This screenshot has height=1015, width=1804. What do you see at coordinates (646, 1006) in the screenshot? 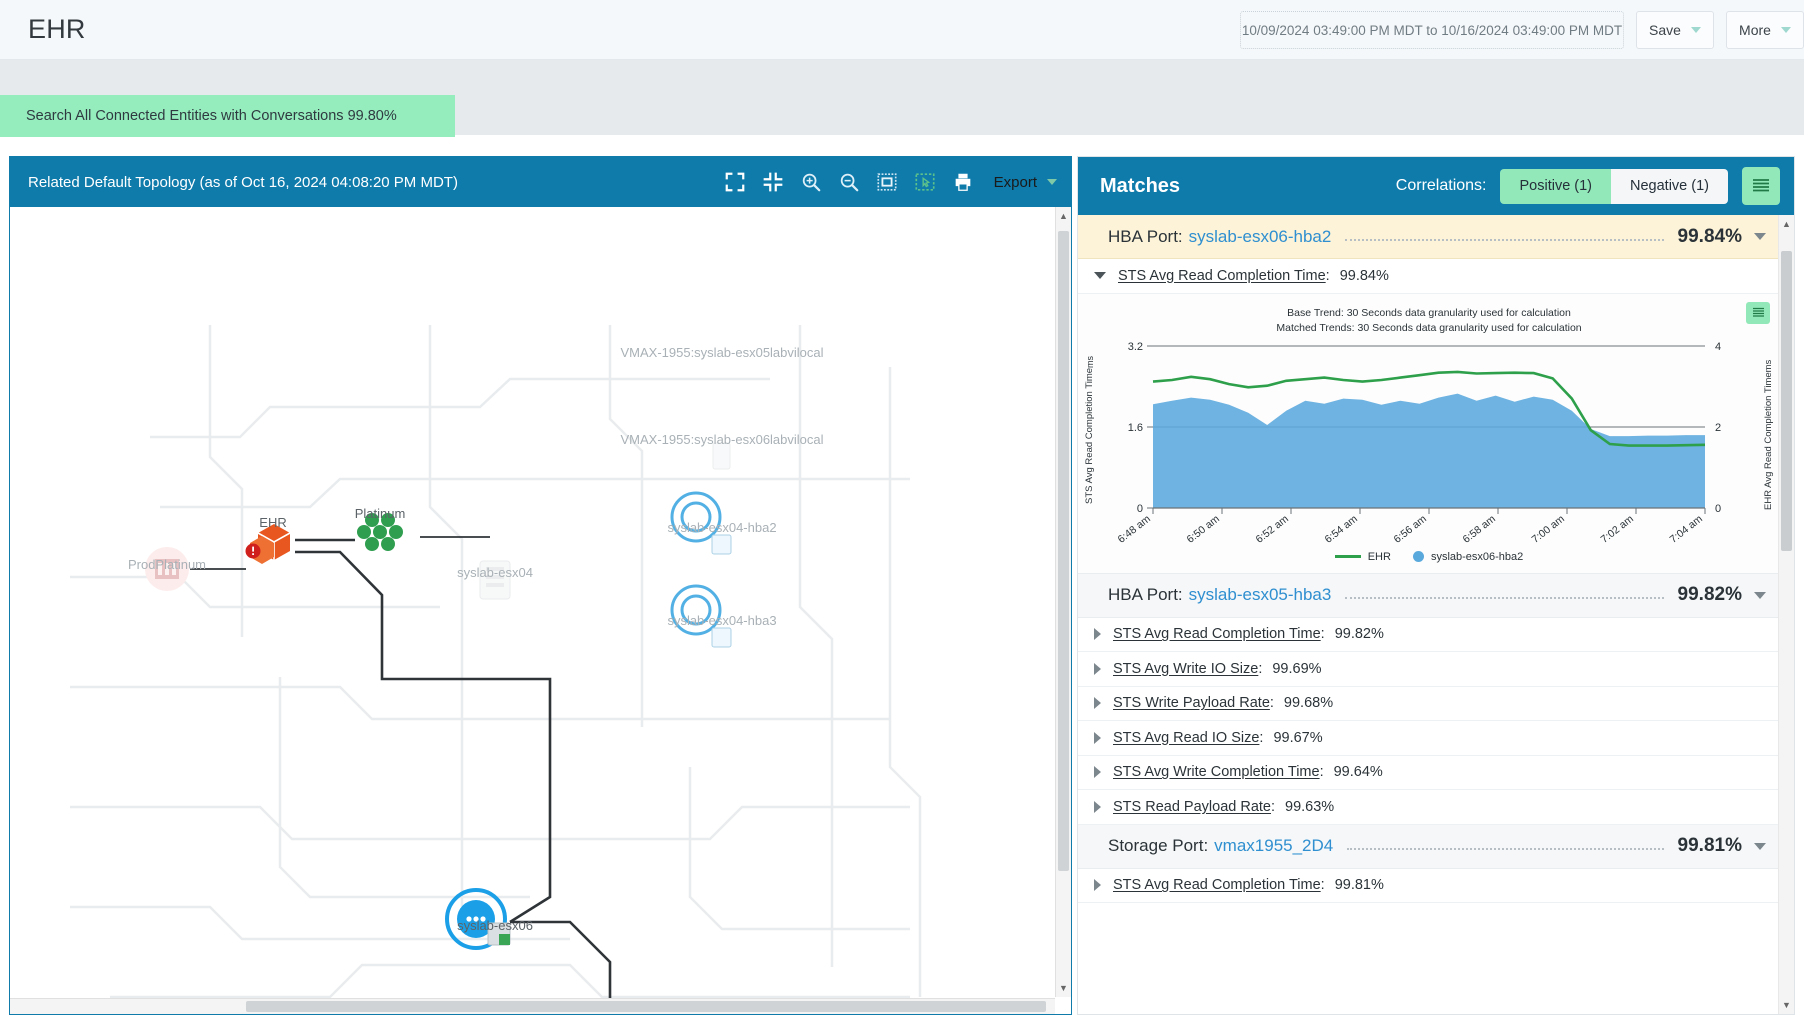
I see `topology-hscroll-thumb` at bounding box center [646, 1006].